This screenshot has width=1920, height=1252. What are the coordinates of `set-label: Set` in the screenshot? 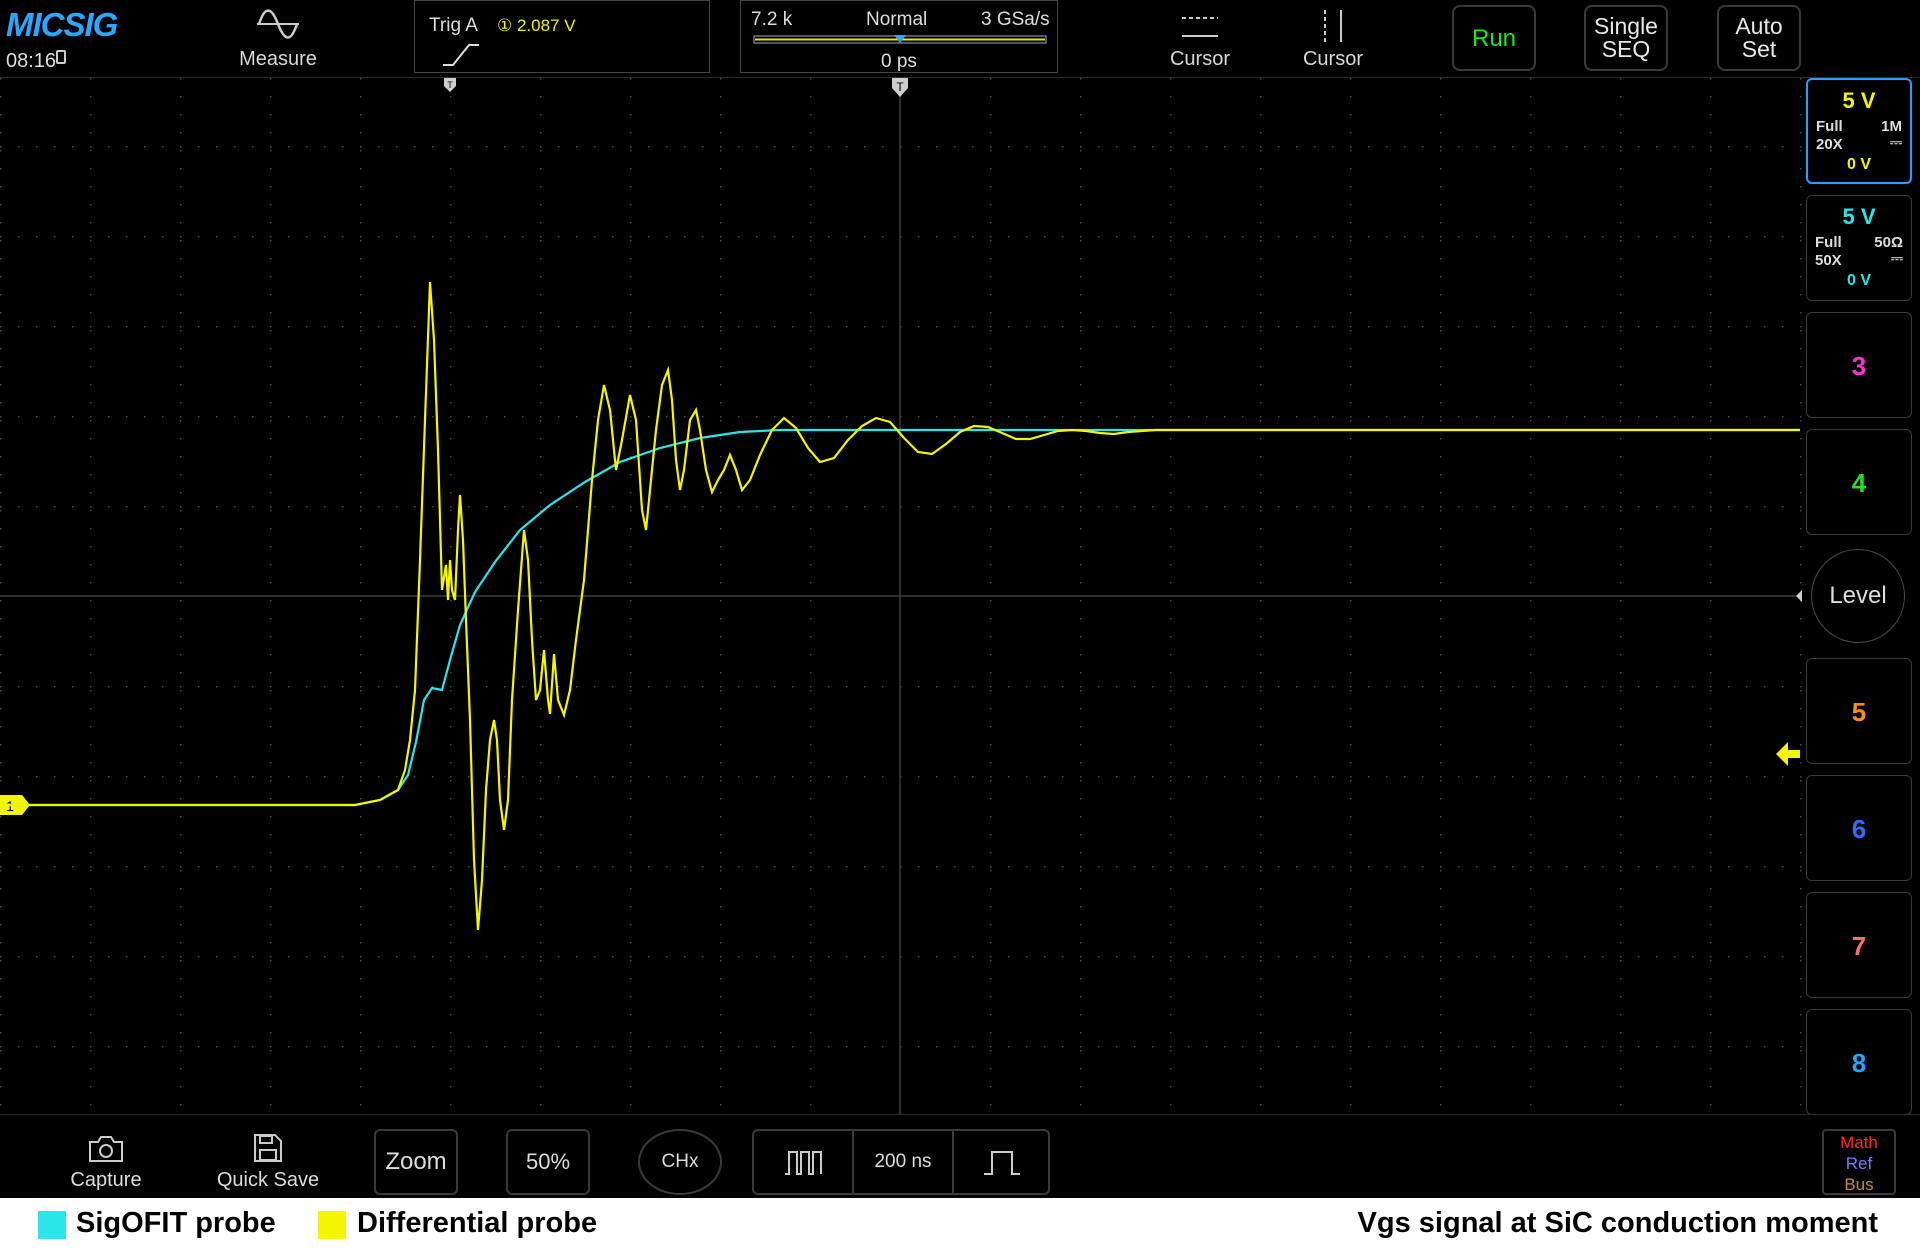 It's located at (1759, 49).